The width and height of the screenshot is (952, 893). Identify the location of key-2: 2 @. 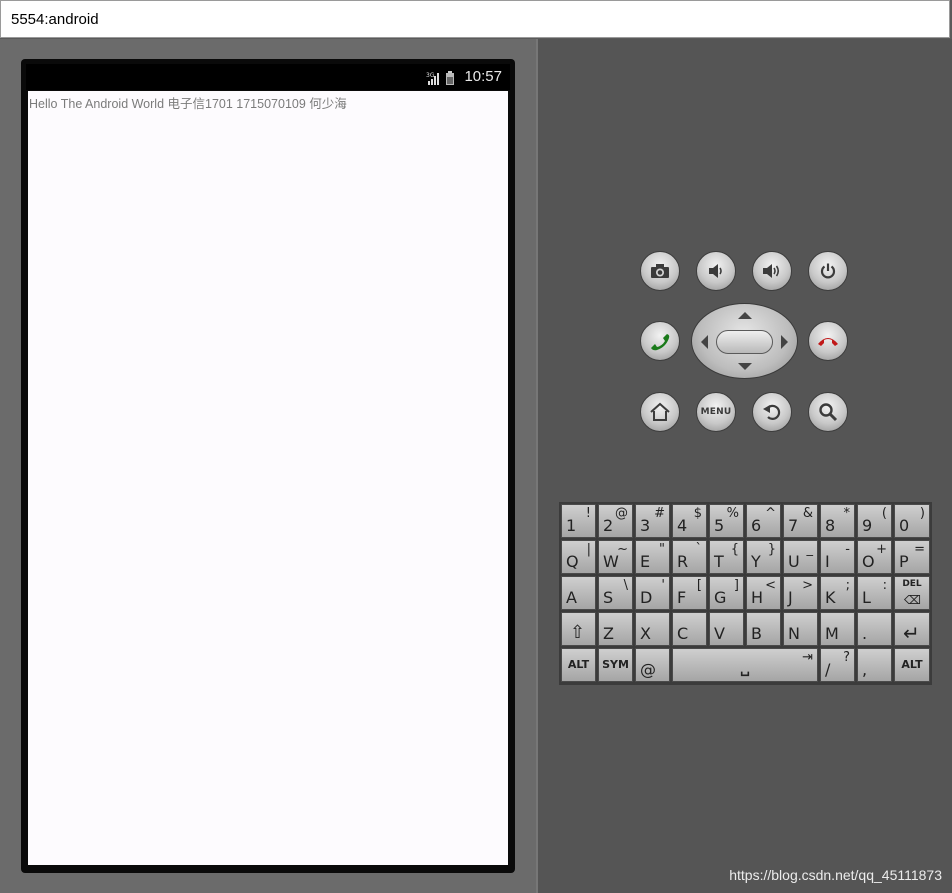
(615, 521).